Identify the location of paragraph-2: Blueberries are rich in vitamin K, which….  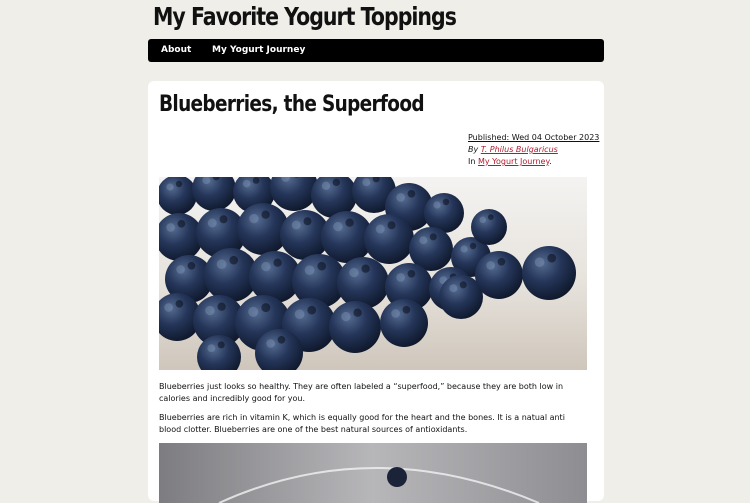
(362, 423).